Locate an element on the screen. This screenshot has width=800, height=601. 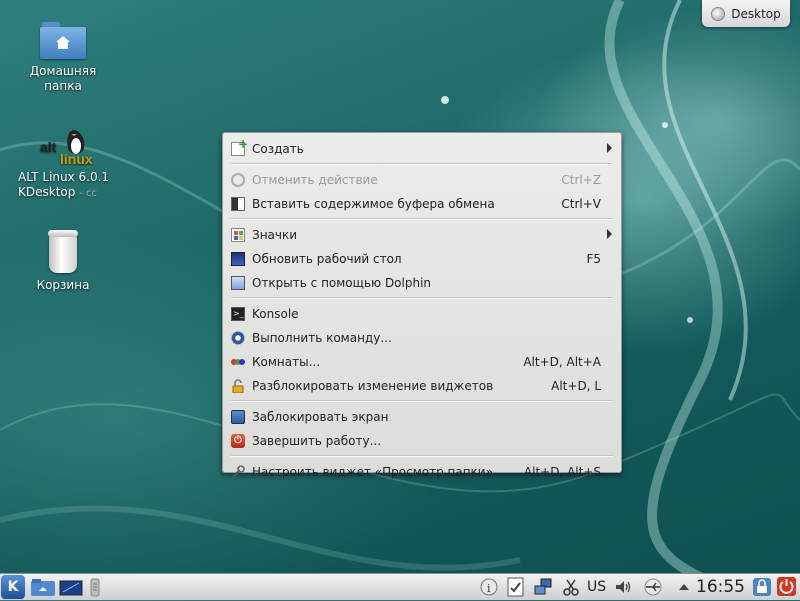
desktop-icon is located at coordinates (71, 588).